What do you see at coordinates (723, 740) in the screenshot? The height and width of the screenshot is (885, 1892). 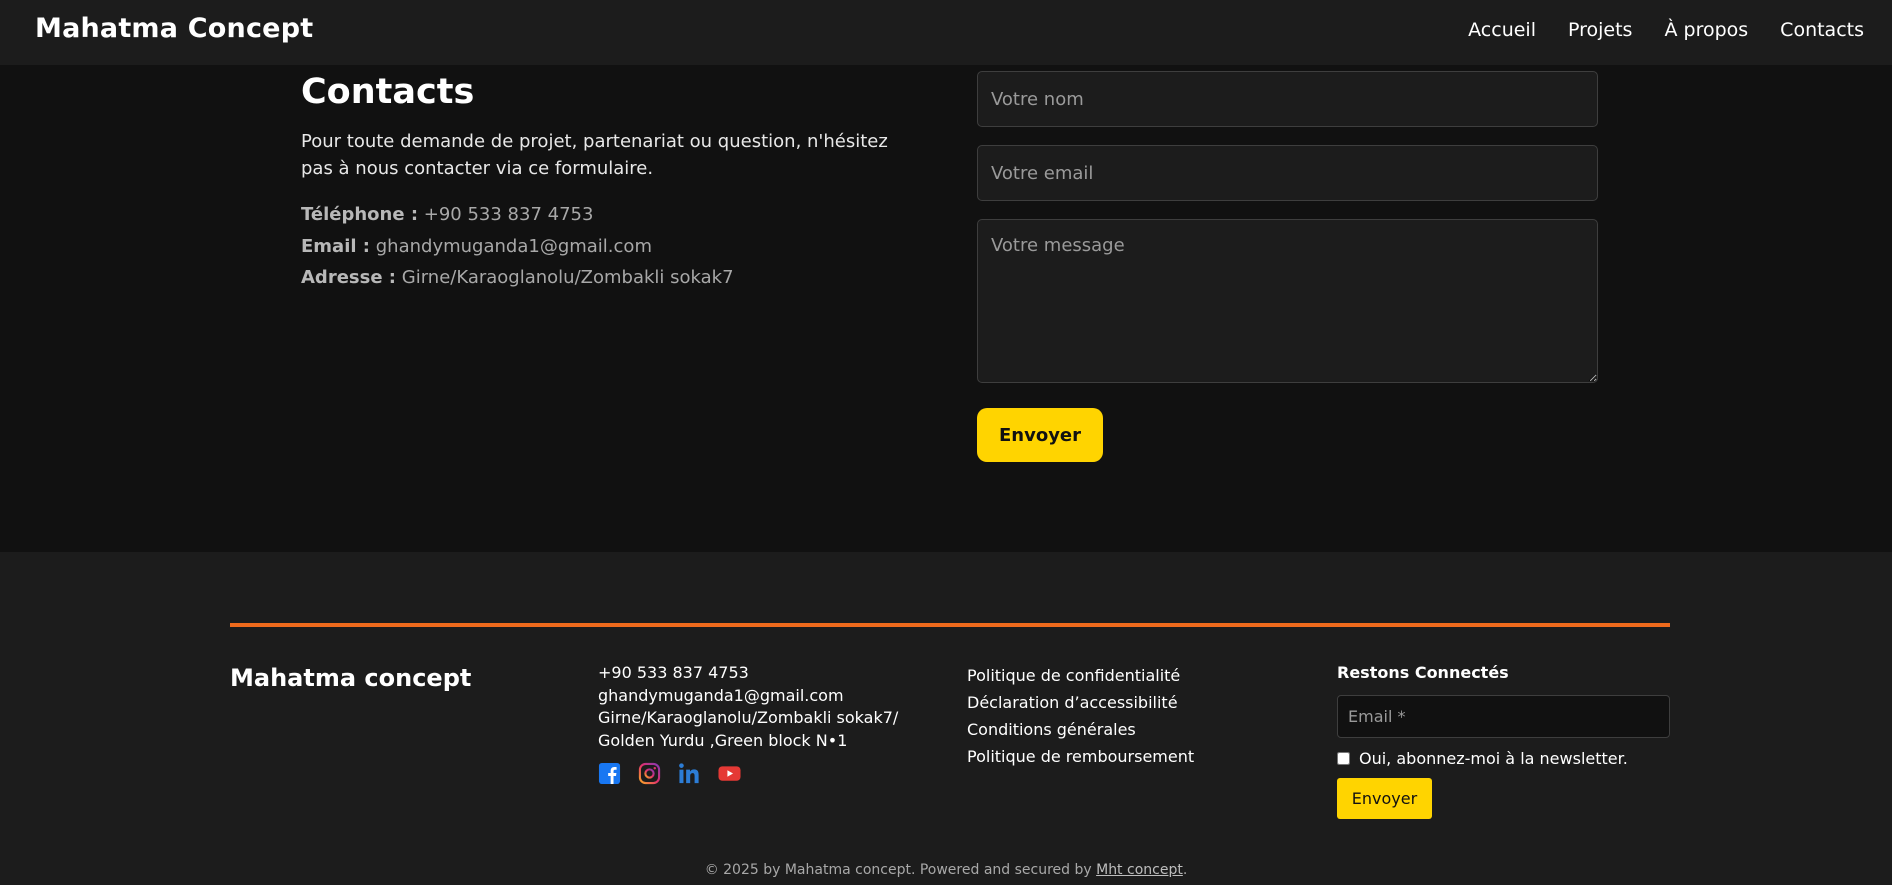 I see `footer-address-line2: Golden Yurdu ,Green block N•1` at bounding box center [723, 740].